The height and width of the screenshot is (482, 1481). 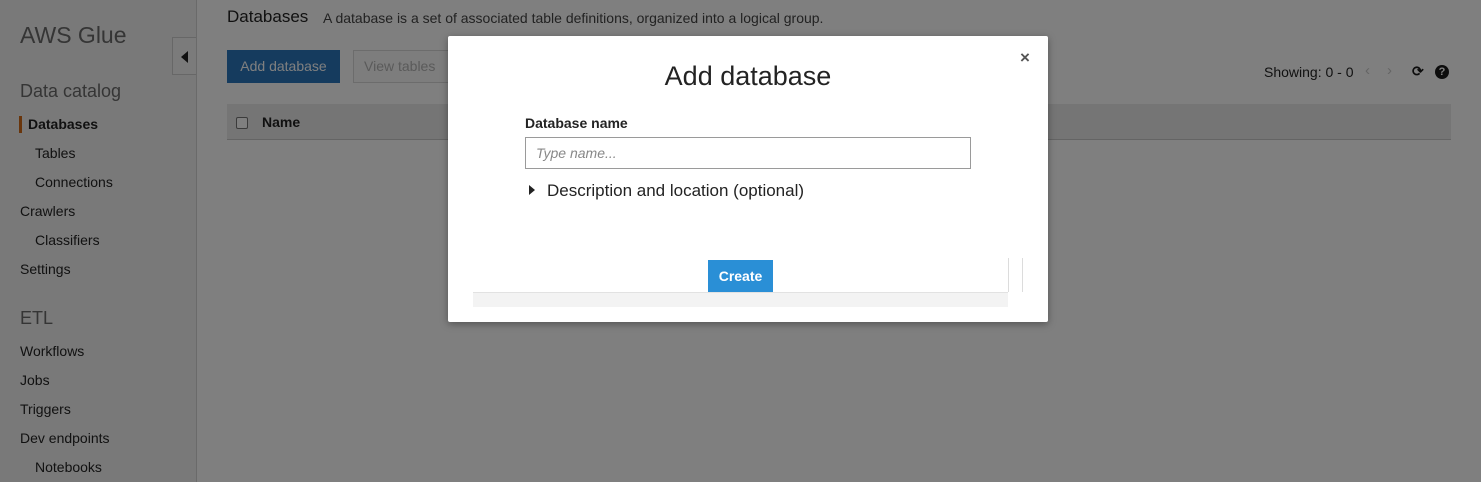 I want to click on dialog-title: Add database, so click(x=748, y=76).